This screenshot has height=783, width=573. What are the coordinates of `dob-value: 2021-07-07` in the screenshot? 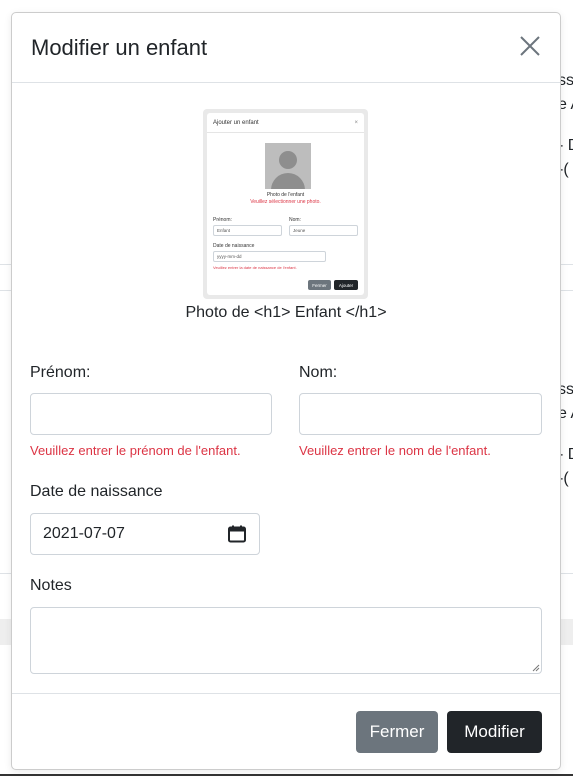 It's located at (84, 533).